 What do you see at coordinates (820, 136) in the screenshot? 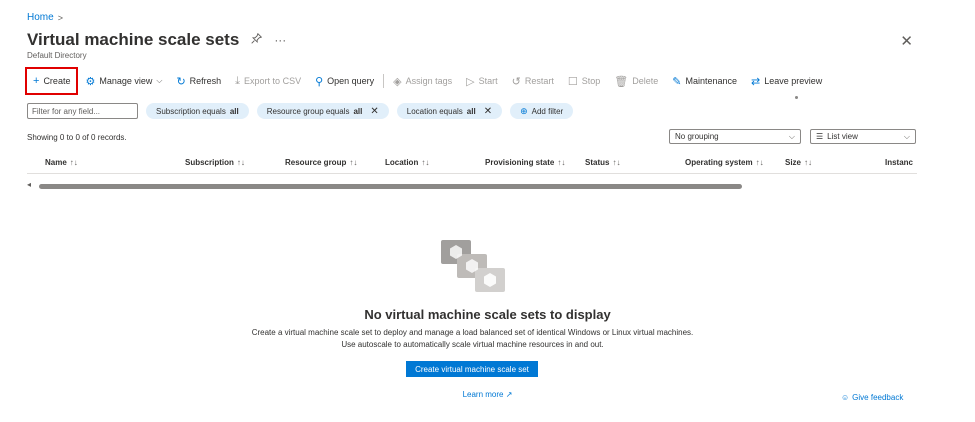
I see `list-icon: ☰` at bounding box center [820, 136].